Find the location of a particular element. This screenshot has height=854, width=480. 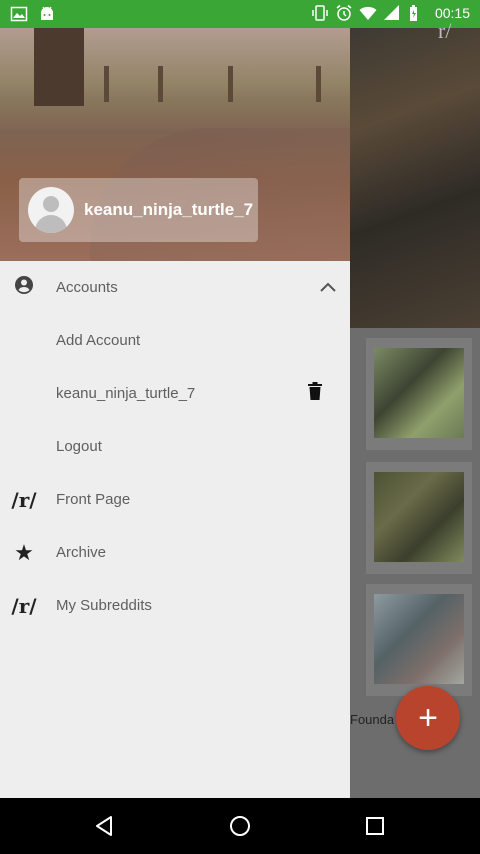

accounts-row: Accounts is located at coordinates (175, 287).